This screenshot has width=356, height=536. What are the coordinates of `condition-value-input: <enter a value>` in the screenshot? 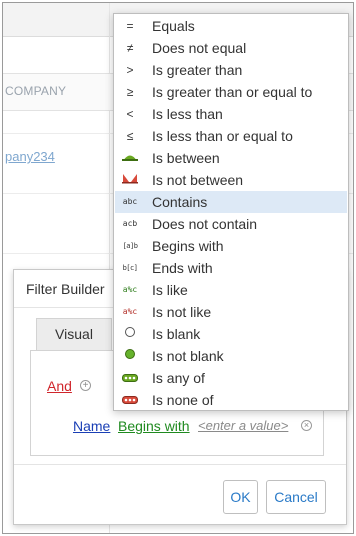 It's located at (243, 425).